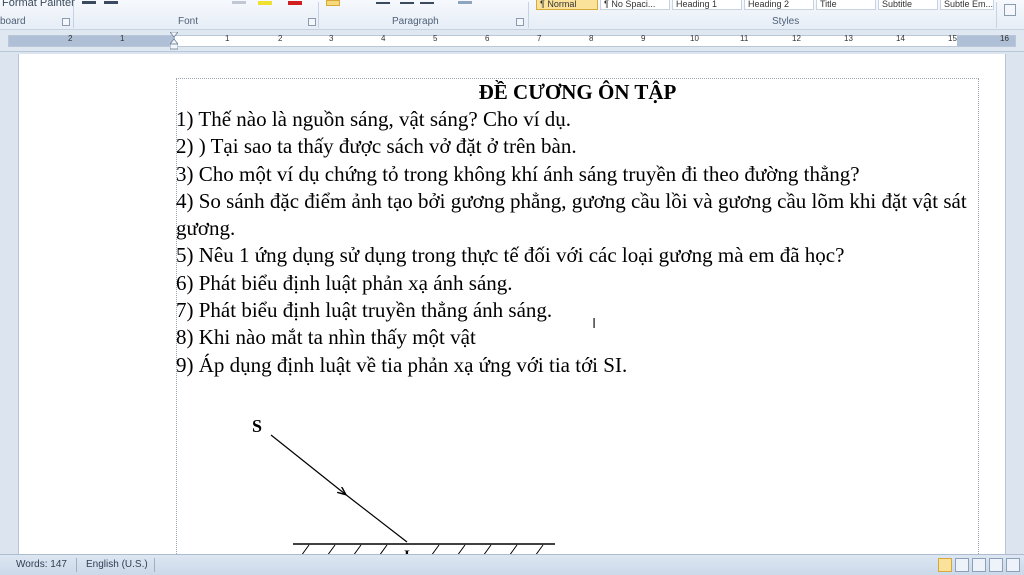  What do you see at coordinates (92, 41) in the screenshot?
I see `ruler-left-margin` at bounding box center [92, 41].